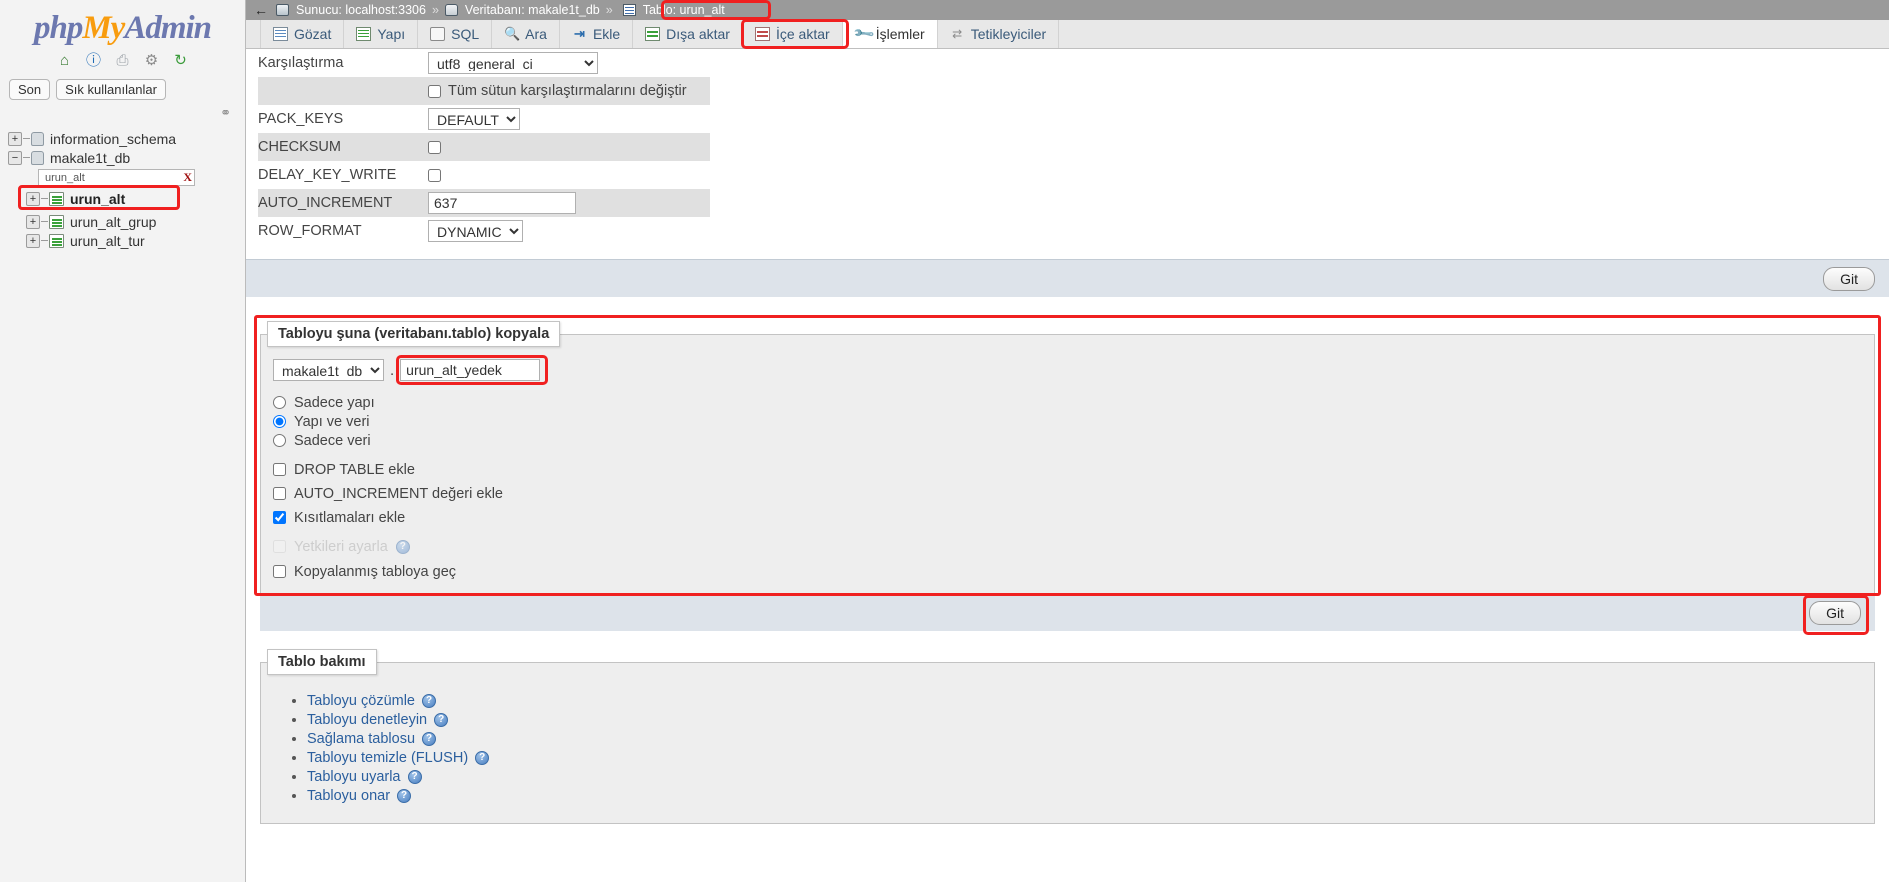  What do you see at coordinates (367, 720) in the screenshot?
I see `check-table-link: Tabloyu denetleyin` at bounding box center [367, 720].